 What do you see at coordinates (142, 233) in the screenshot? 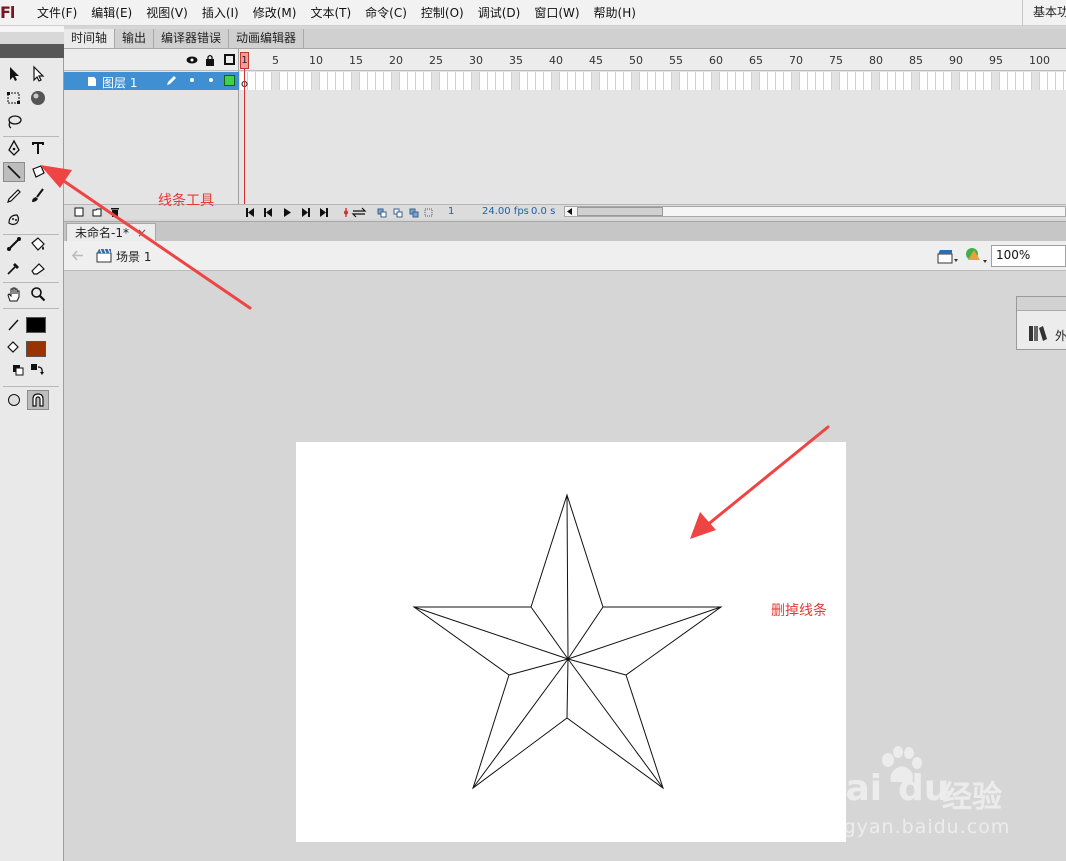
I see `close-icon: ×` at bounding box center [142, 233].